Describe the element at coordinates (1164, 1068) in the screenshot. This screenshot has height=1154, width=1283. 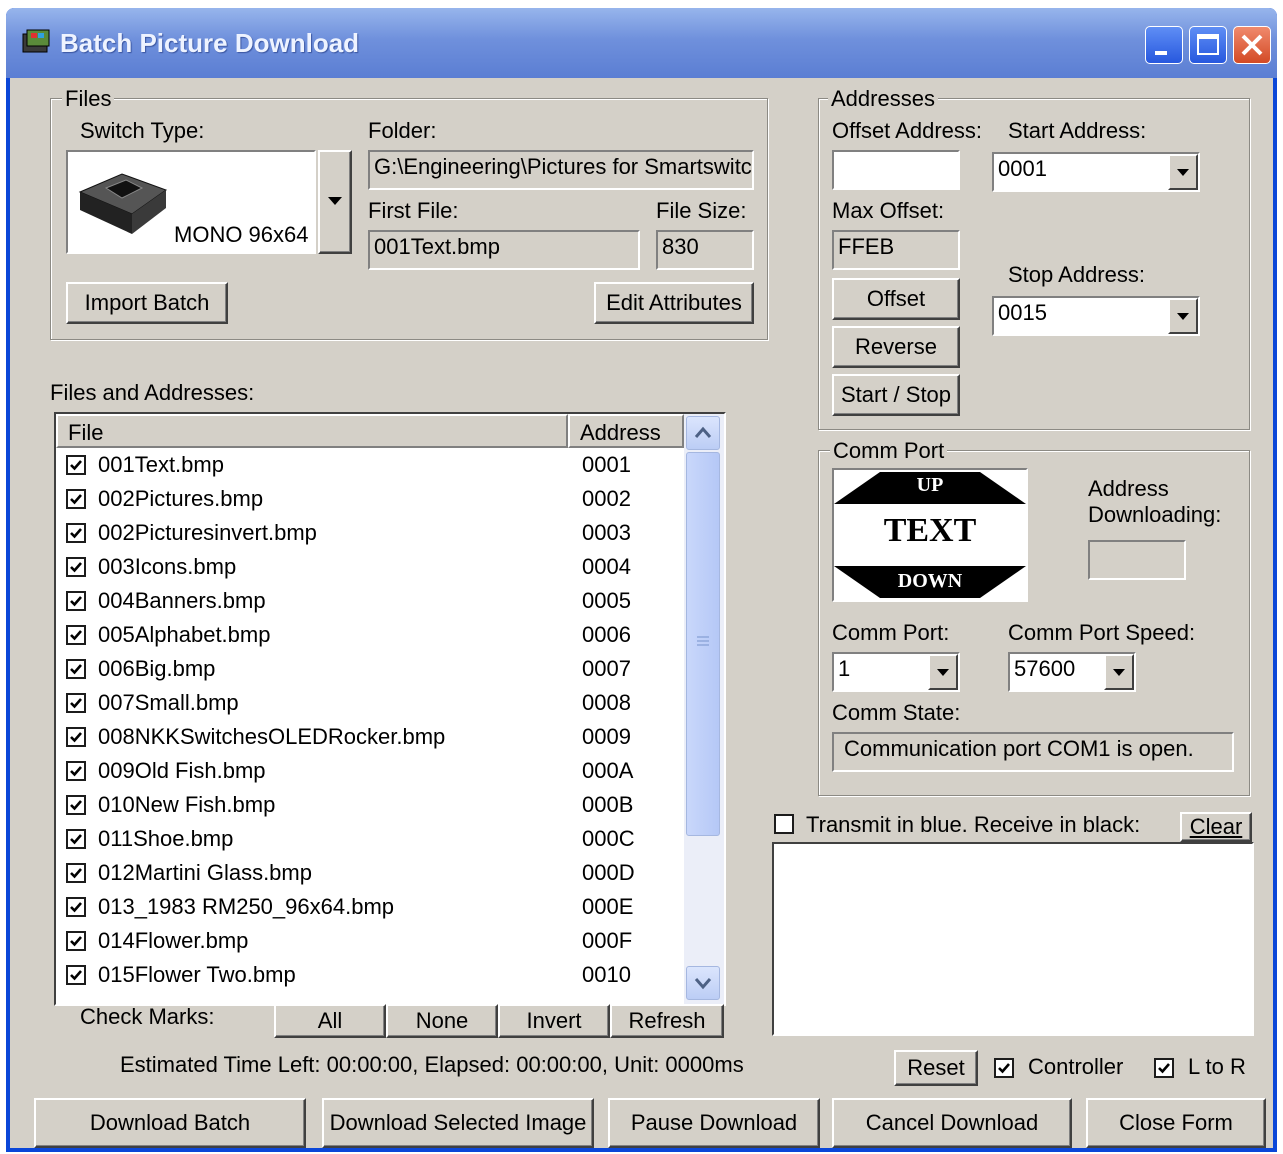
I see `l-to-r-checkbox` at that location.